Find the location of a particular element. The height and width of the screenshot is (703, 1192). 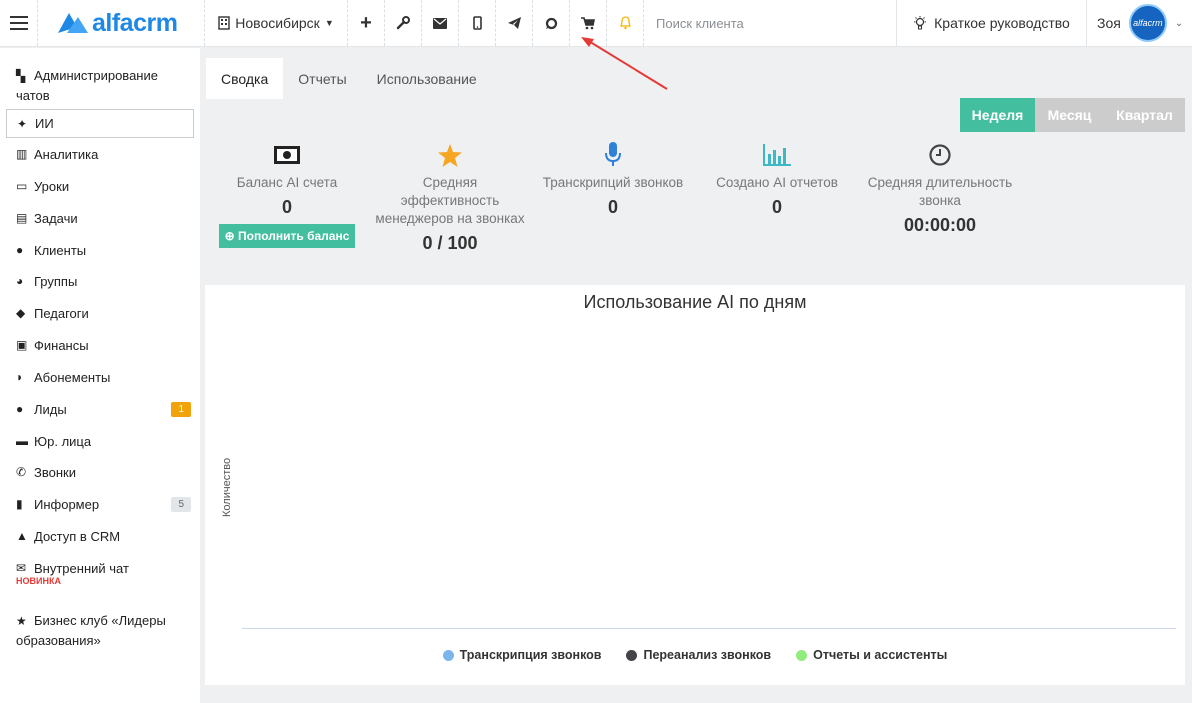

avatar: alfacrm is located at coordinates (1147, 23).